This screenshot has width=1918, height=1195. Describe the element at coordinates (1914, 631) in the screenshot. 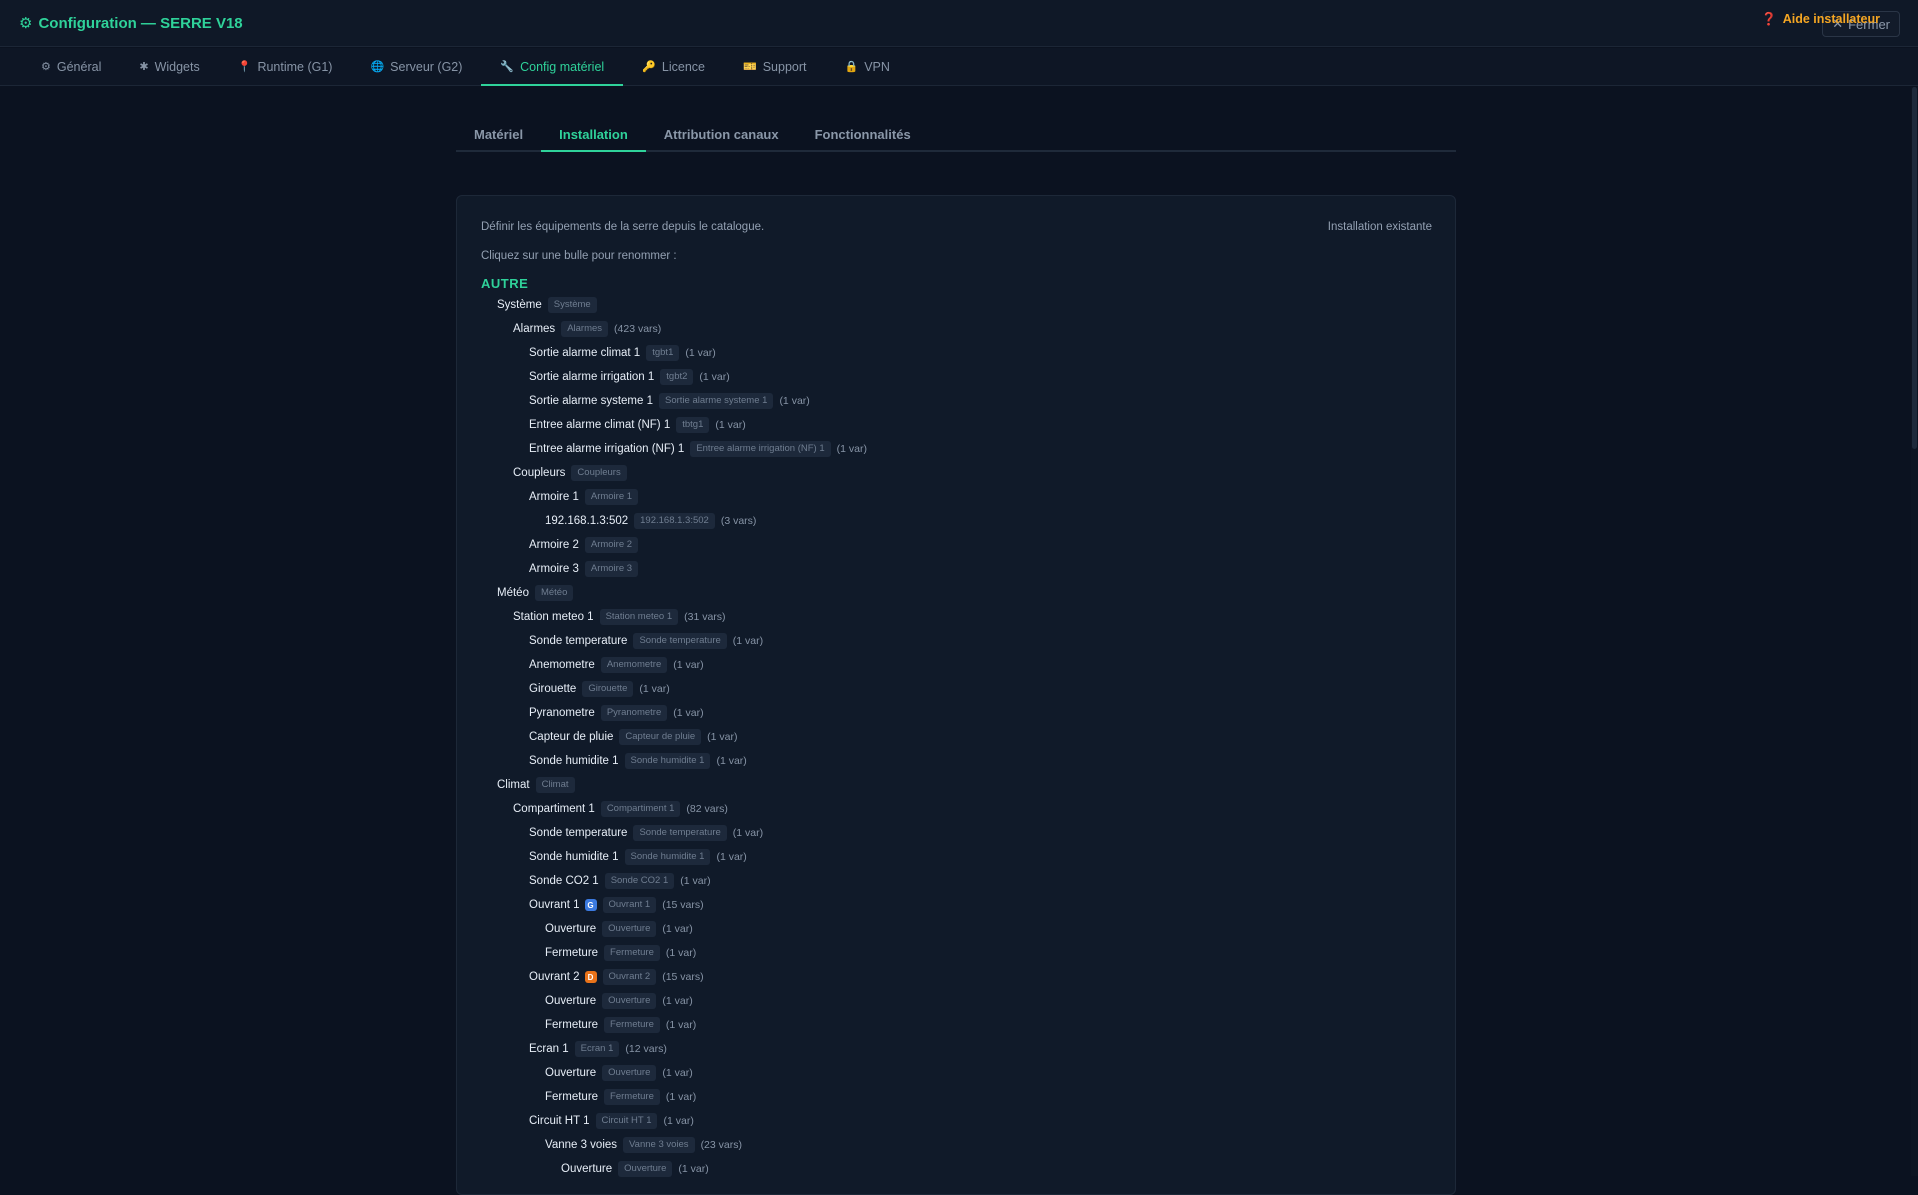

I see `scrollbar` at that location.